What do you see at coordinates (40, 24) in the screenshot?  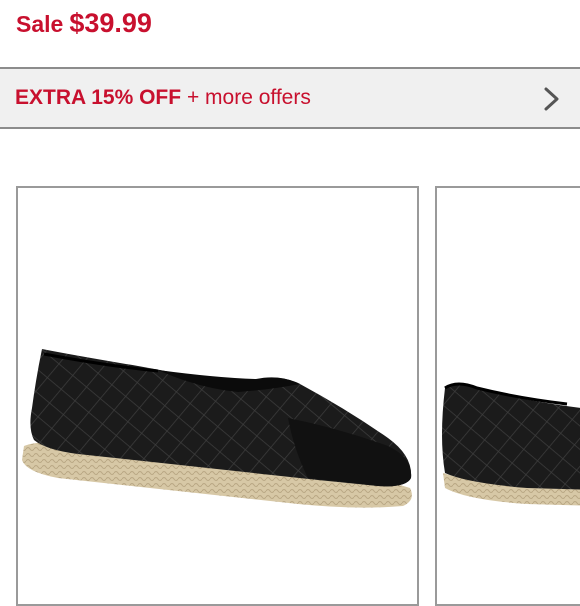 I see `sale-label: Sale` at bounding box center [40, 24].